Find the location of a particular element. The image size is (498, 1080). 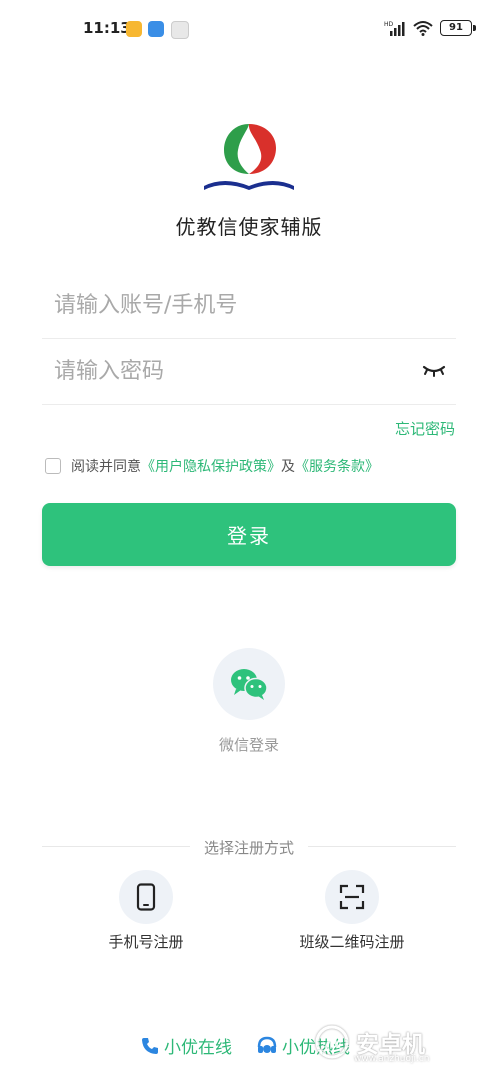

agree-and-text: 及 is located at coordinates (288, 467).